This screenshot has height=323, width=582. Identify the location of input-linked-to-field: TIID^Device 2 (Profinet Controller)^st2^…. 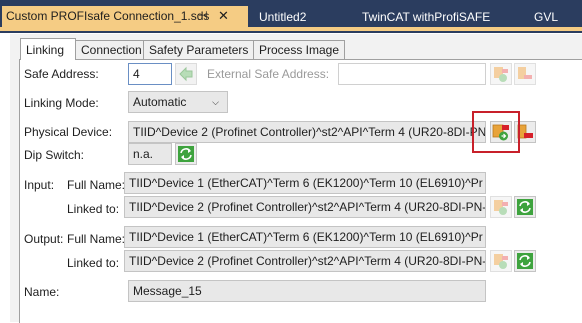
(305, 207).